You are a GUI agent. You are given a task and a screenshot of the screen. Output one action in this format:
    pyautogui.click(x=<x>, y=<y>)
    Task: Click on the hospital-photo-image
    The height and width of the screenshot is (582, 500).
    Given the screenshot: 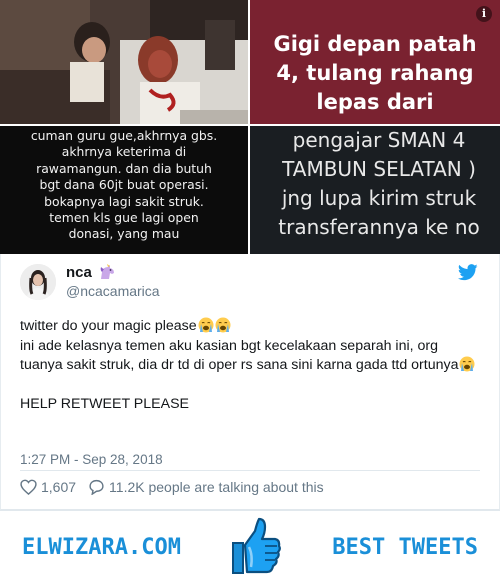 What is the action you would take?
    pyautogui.click(x=124, y=62)
    